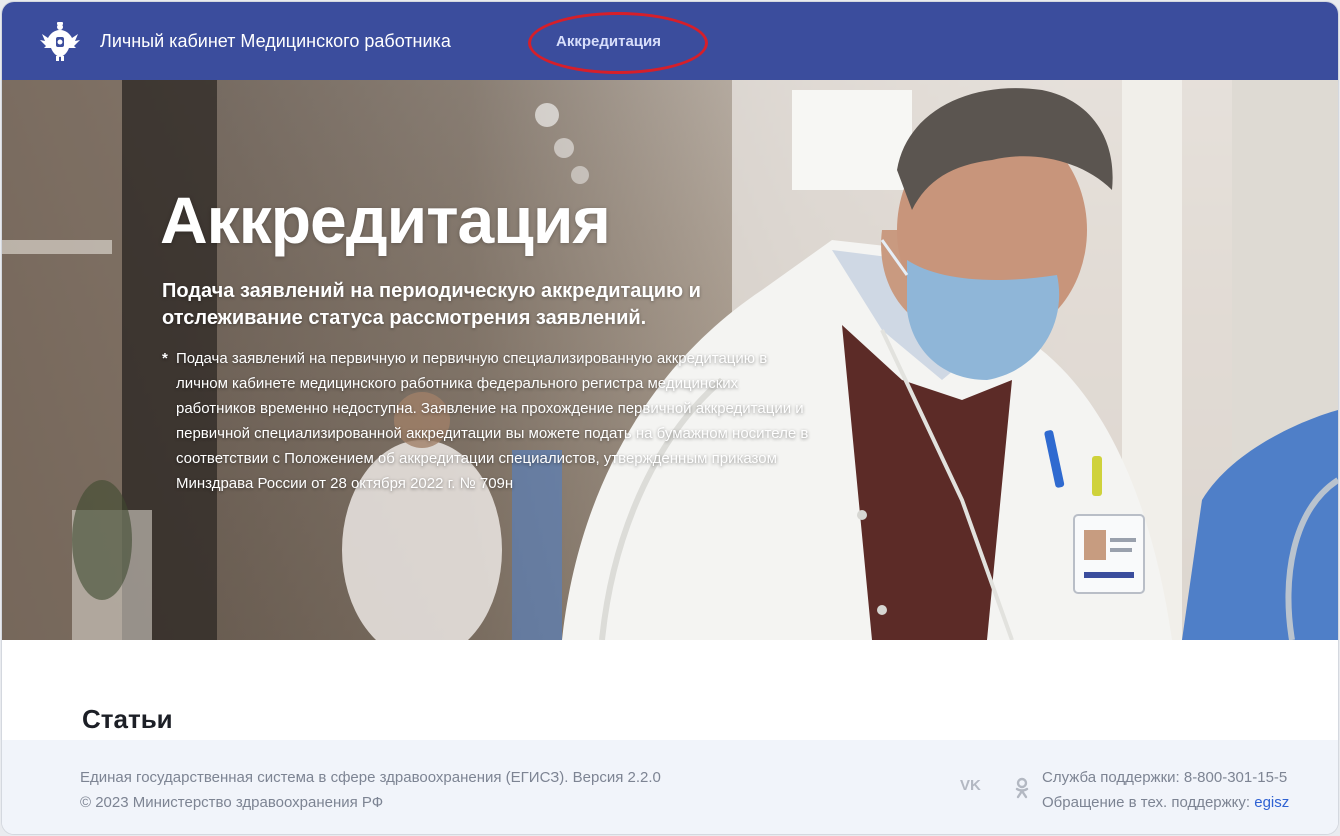  Describe the element at coordinates (608, 42) in the screenshot. I see `nav-link-accreditation: Аккредитация` at that location.